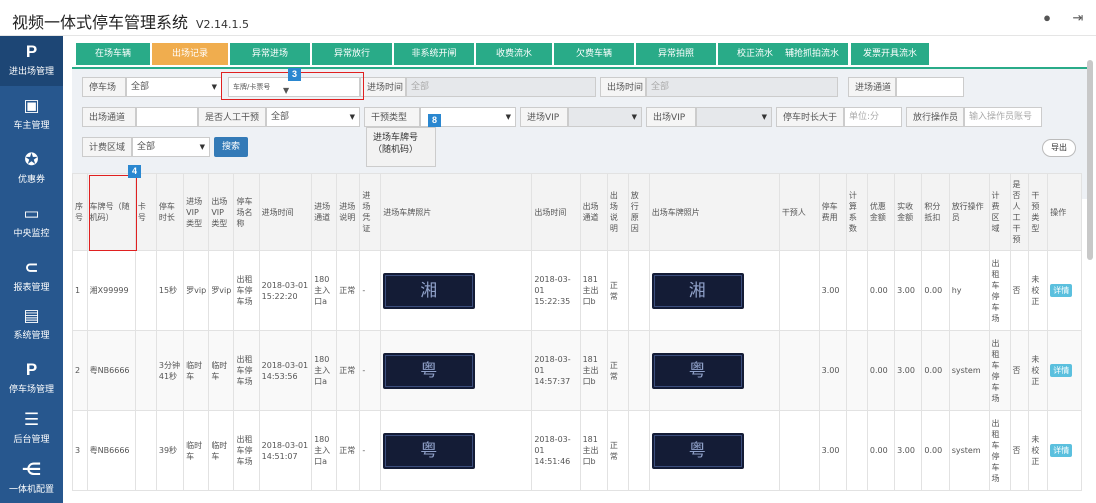 The width and height of the screenshot is (1096, 503). What do you see at coordinates (676, 54) in the screenshot?
I see `tab-abnormal-photo: 异常拍照` at bounding box center [676, 54].